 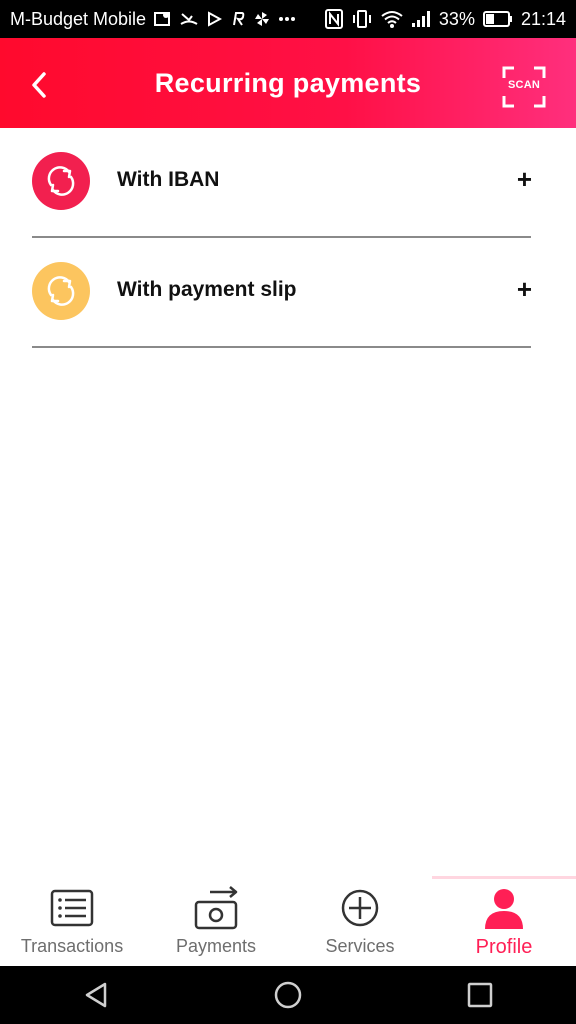 What do you see at coordinates (504, 908) in the screenshot?
I see `user-icon` at bounding box center [504, 908].